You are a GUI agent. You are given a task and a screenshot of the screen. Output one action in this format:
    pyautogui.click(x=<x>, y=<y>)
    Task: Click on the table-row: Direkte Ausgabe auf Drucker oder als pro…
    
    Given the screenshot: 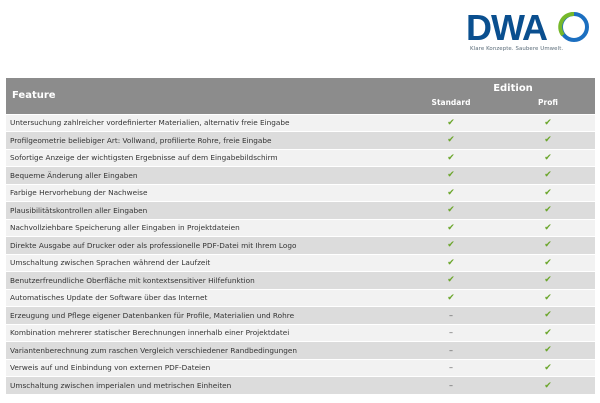 What is the action you would take?
    pyautogui.click(x=300, y=245)
    